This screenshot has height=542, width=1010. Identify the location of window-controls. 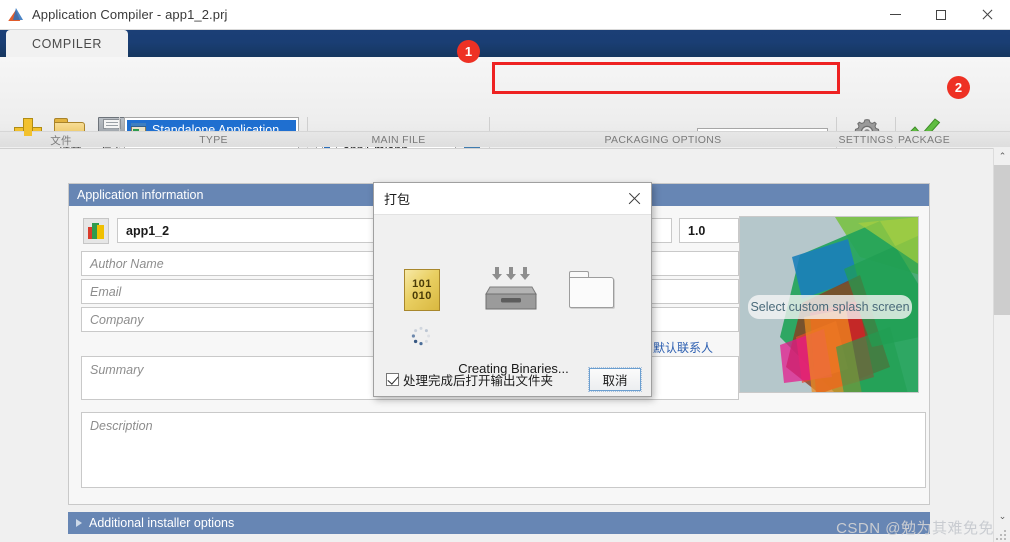
(941, 15).